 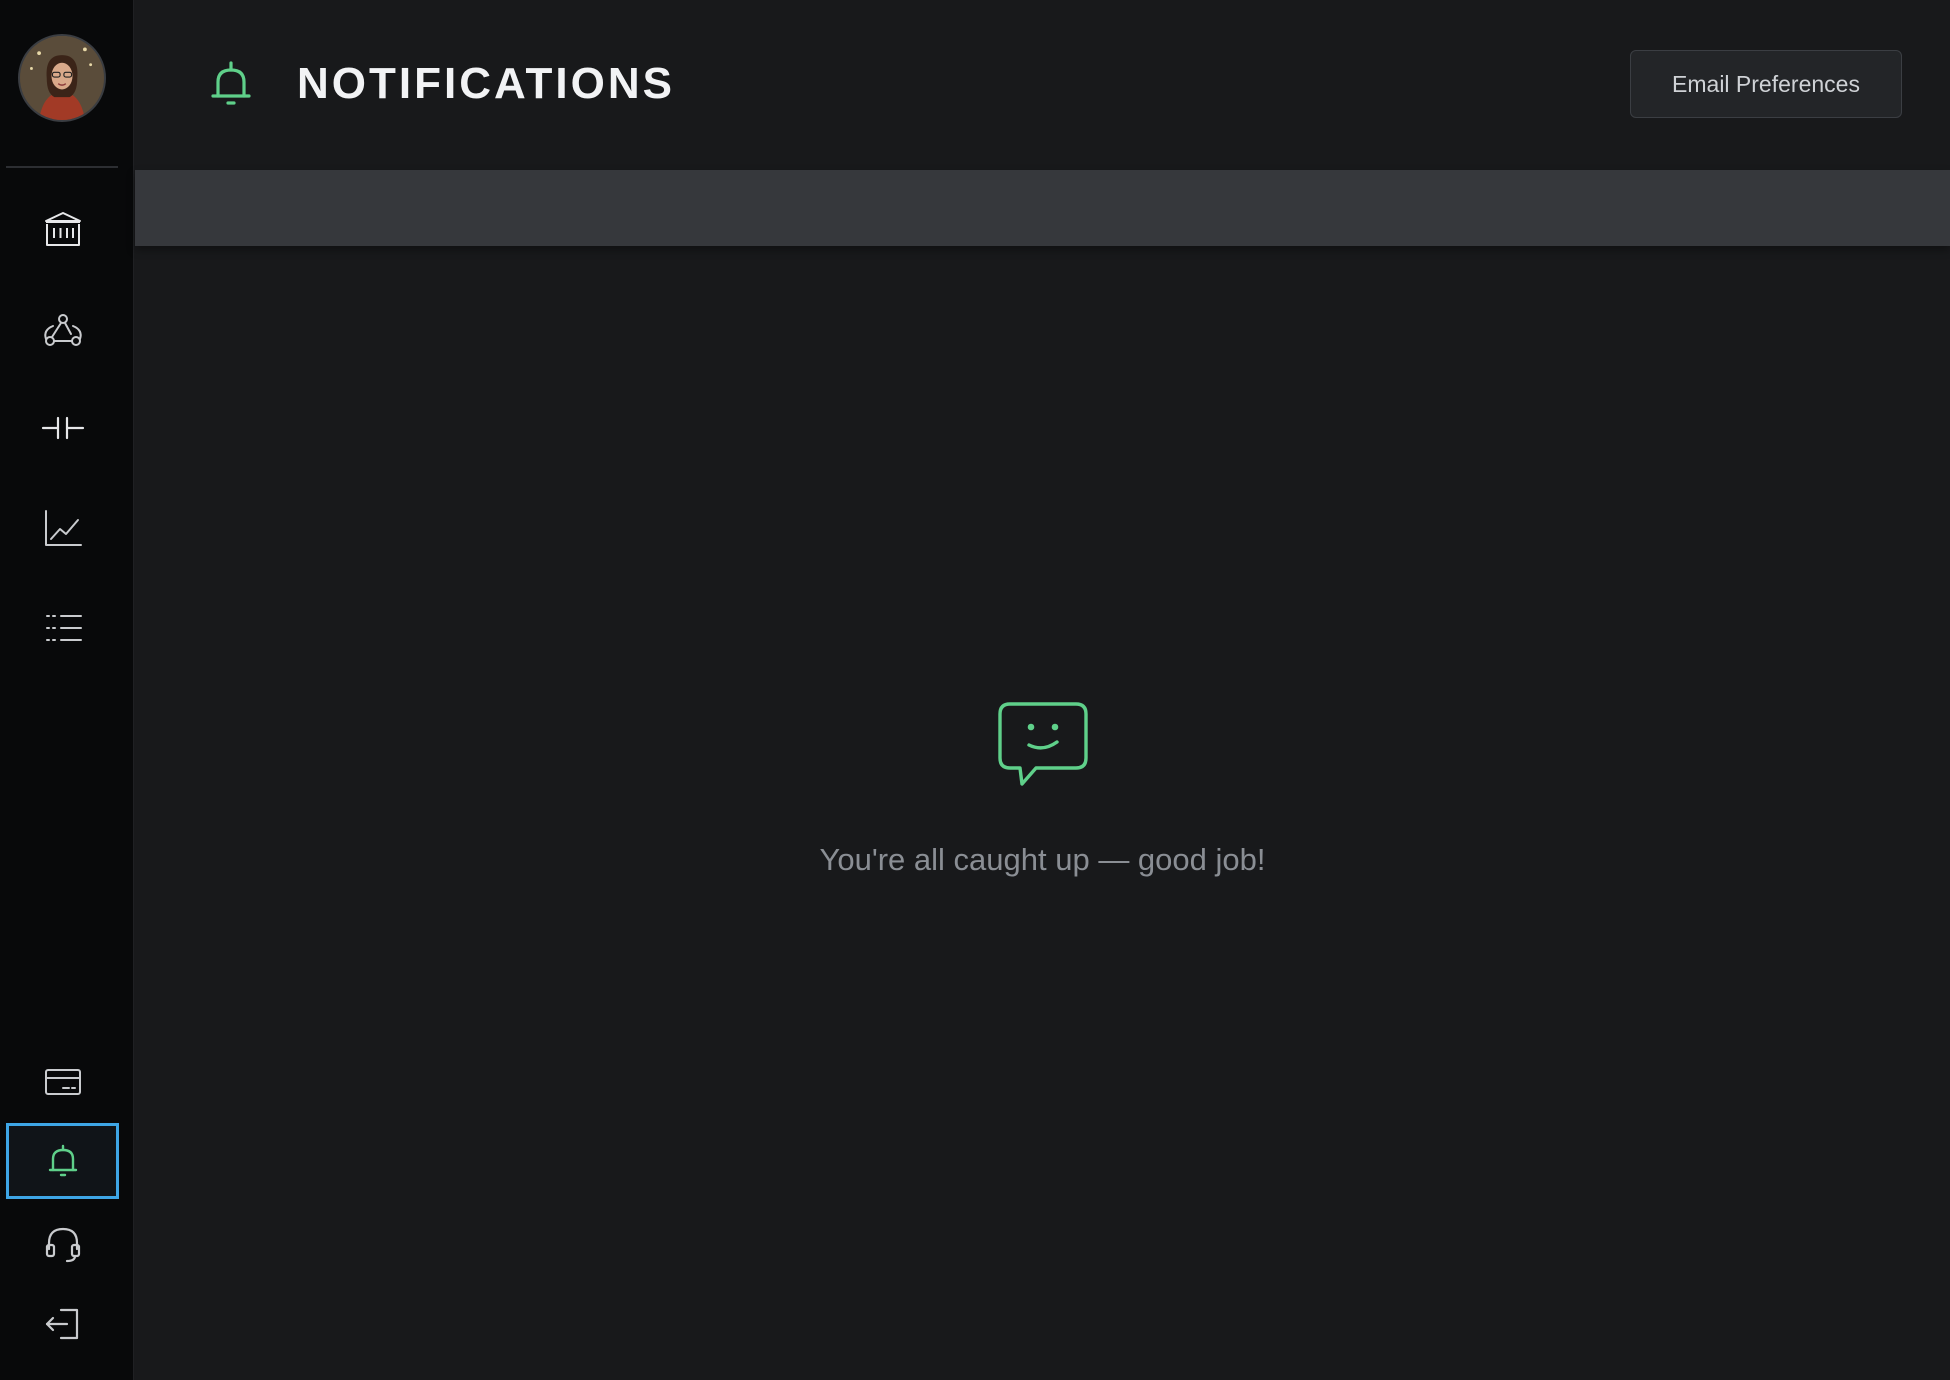 What do you see at coordinates (62, 167) in the screenshot?
I see `sidebar-divider` at bounding box center [62, 167].